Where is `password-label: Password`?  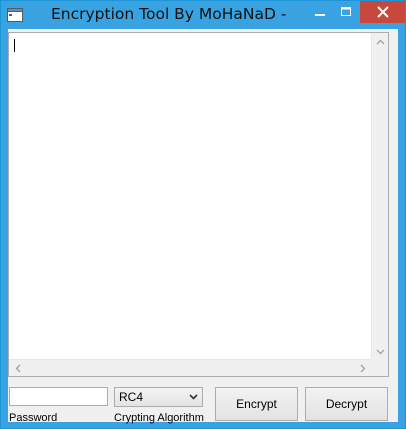 password-label: Password is located at coordinates (33, 418).